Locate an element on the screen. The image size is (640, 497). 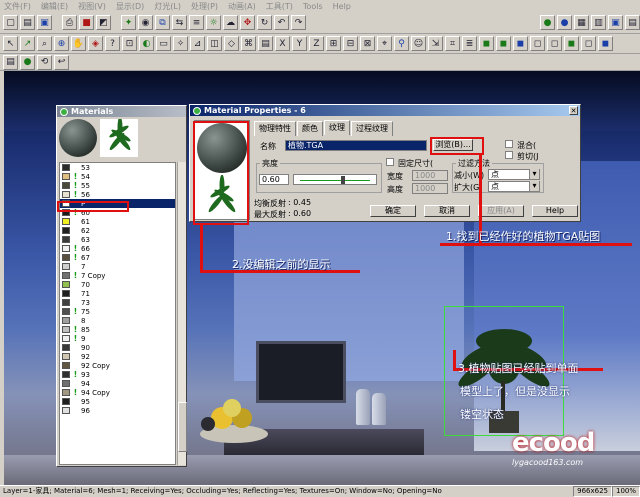
tile-icon: ▤ is located at coordinates (632, 22).